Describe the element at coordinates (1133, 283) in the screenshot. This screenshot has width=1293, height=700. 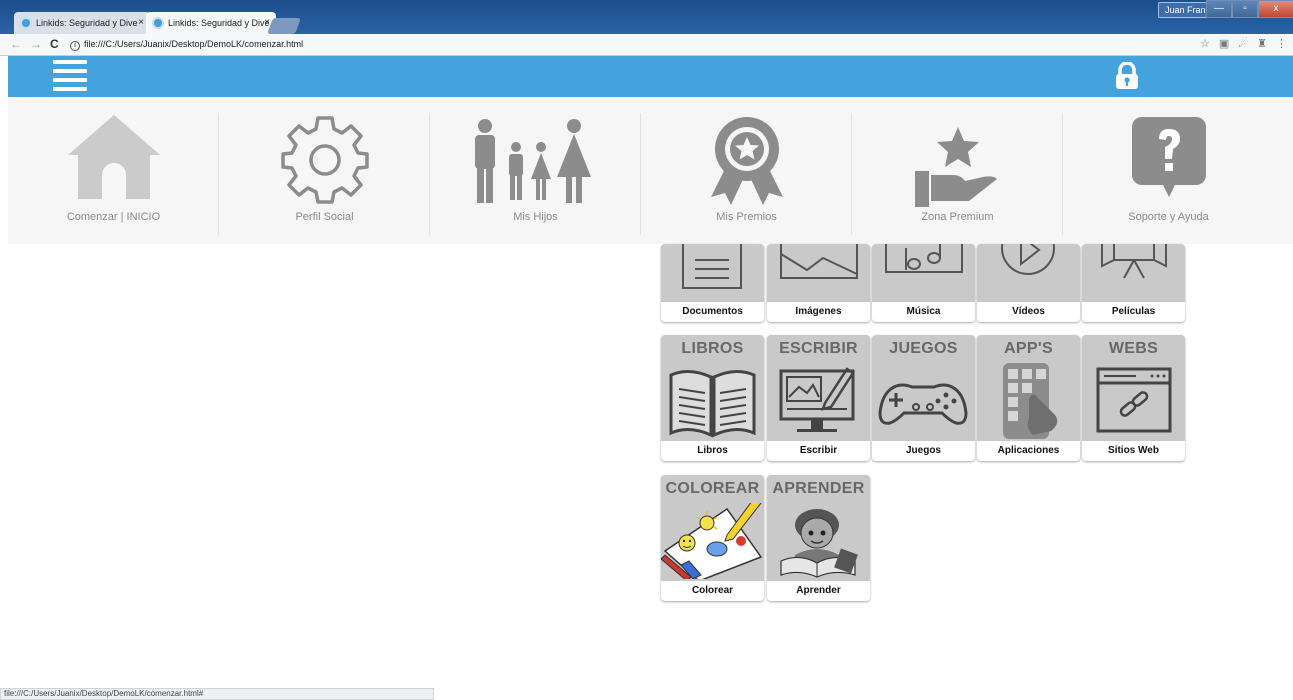
I see `tile-movies: Películas` at that location.